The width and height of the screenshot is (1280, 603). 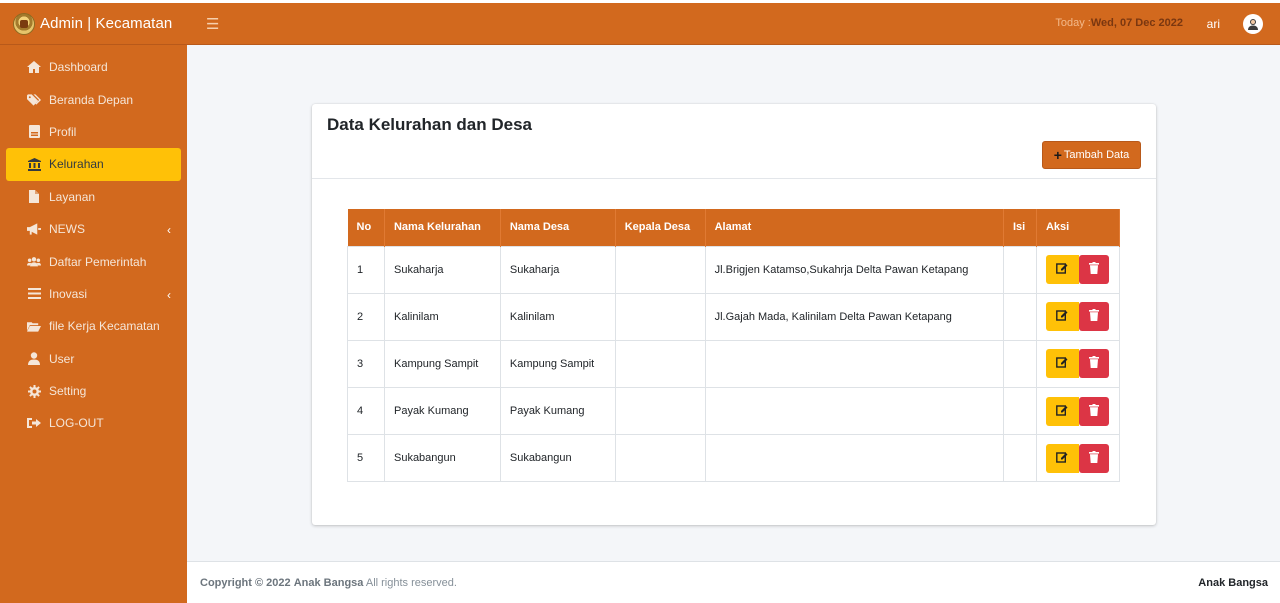 What do you see at coordinates (34, 197) in the screenshot?
I see `file-icon` at bounding box center [34, 197].